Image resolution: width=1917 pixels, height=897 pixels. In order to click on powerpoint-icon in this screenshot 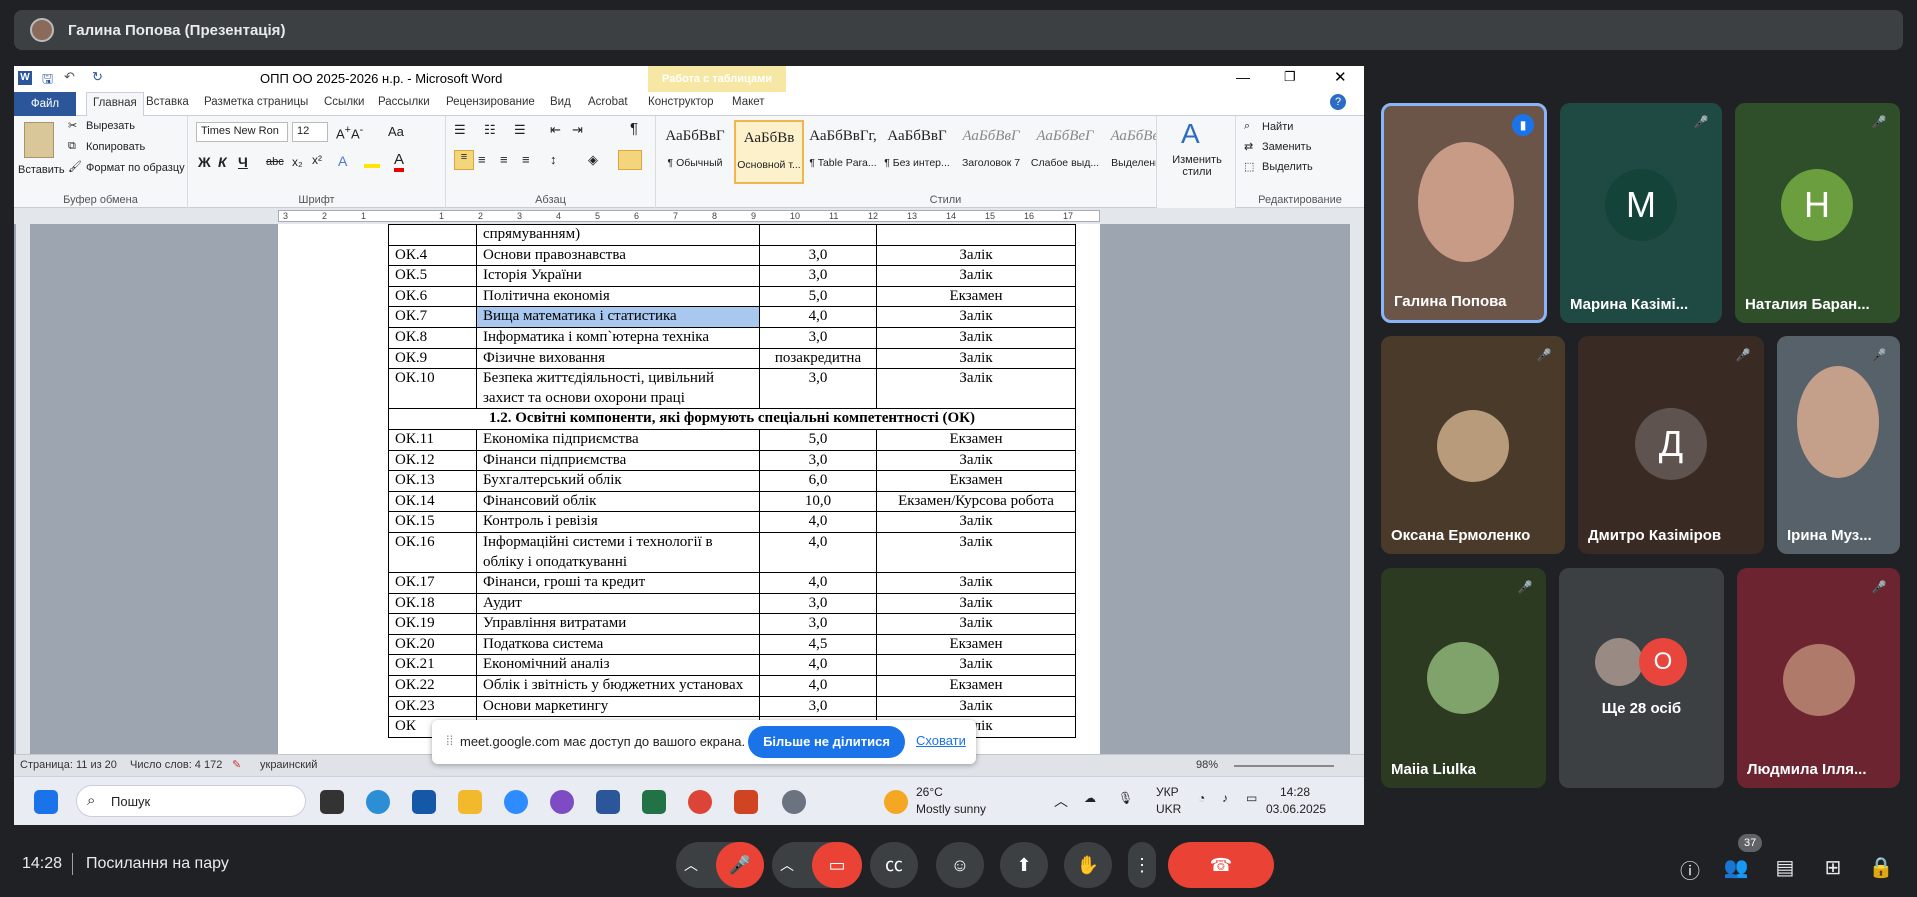, I will do `click(746, 802)`.